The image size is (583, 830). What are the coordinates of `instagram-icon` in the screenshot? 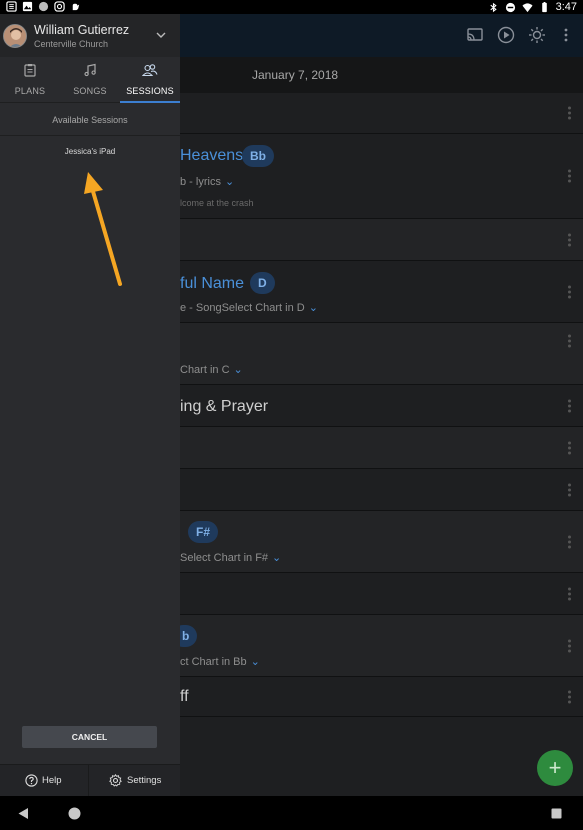 It's located at (59, 6).